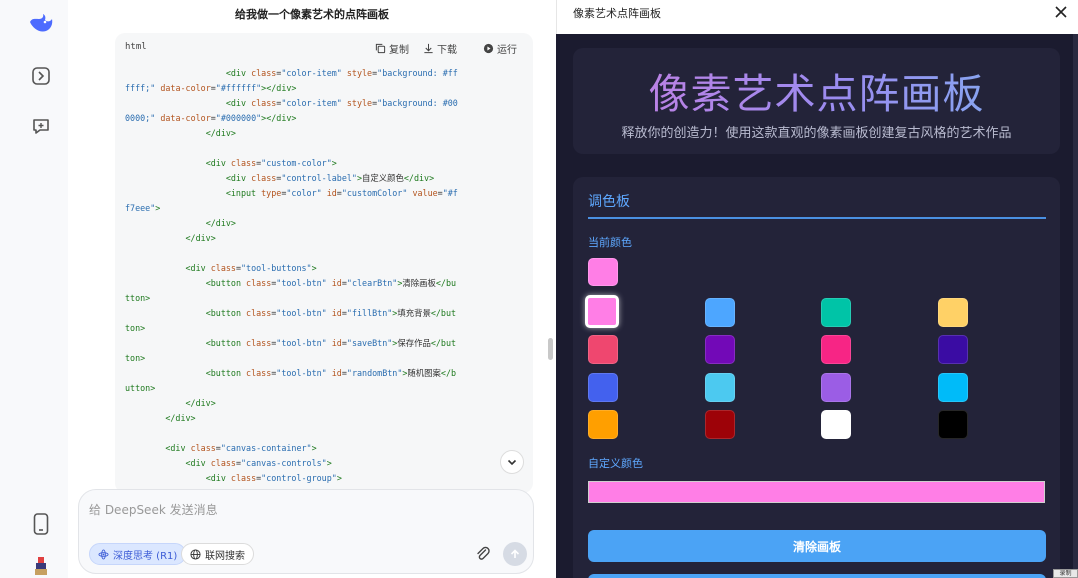  I want to click on user-avatar-icon, so click(41, 566).